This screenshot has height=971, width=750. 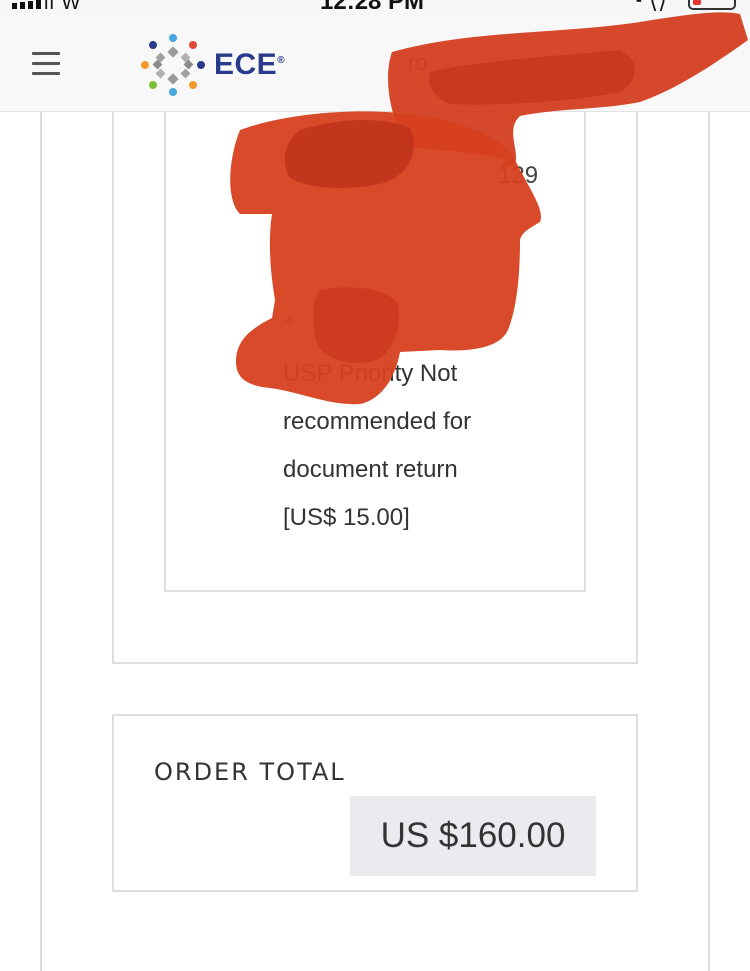 I want to click on status-bar: ll W 12:28 PM ◔ ⟨⟩, so click(x=375, y=7).